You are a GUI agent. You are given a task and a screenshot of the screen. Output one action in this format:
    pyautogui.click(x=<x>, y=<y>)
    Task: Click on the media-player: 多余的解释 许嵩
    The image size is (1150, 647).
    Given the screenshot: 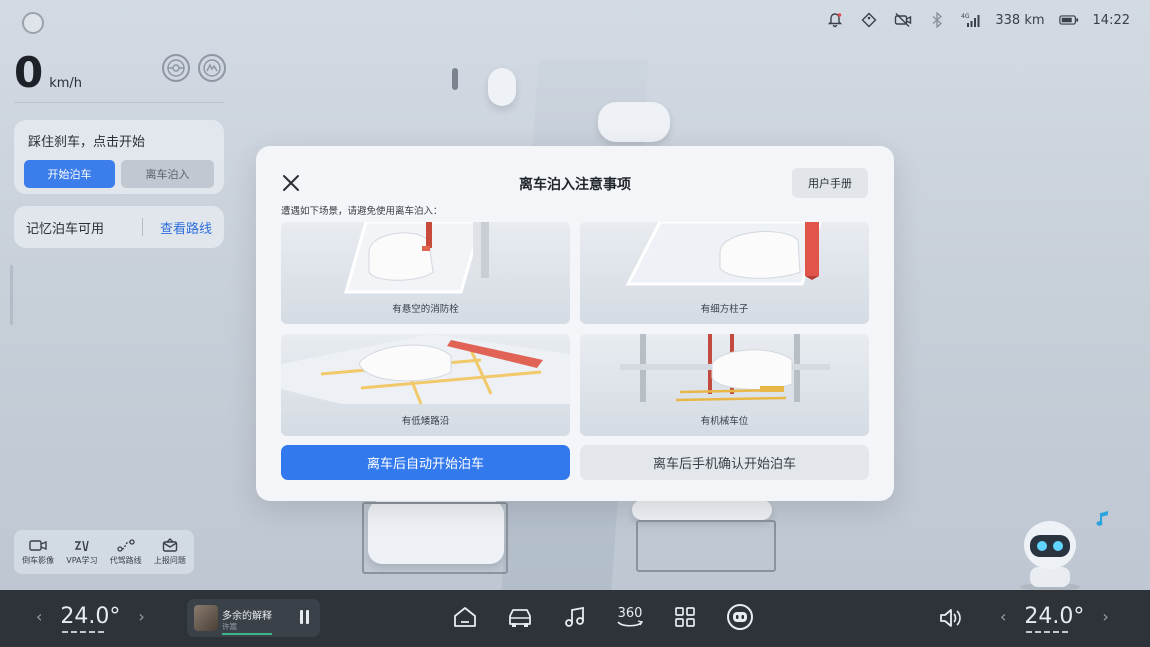 What is the action you would take?
    pyautogui.click(x=253, y=618)
    